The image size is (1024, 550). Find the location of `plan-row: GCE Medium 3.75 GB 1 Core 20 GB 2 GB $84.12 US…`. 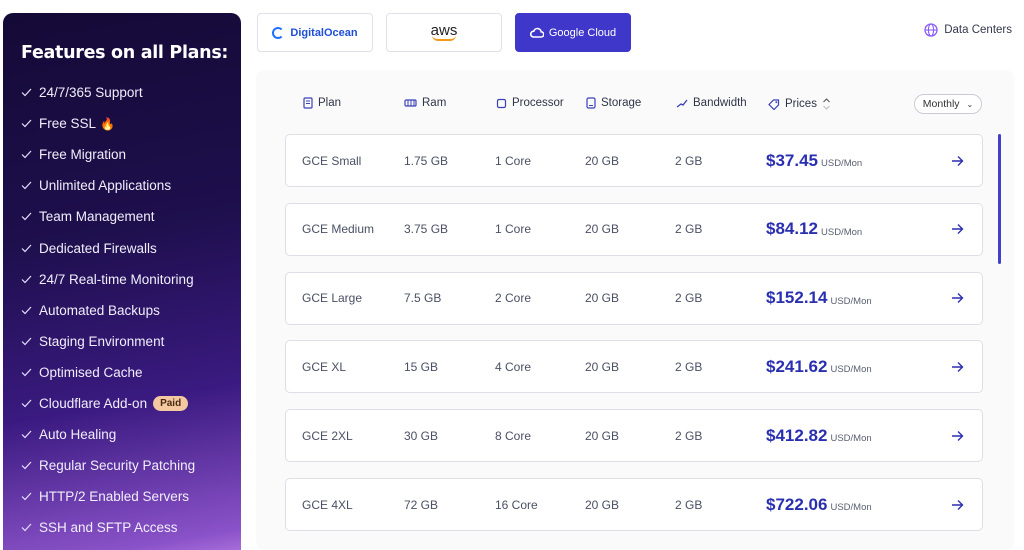

plan-row: GCE Medium 3.75 GB 1 Core 20 GB 2 GB $84.12 US… is located at coordinates (634, 229).